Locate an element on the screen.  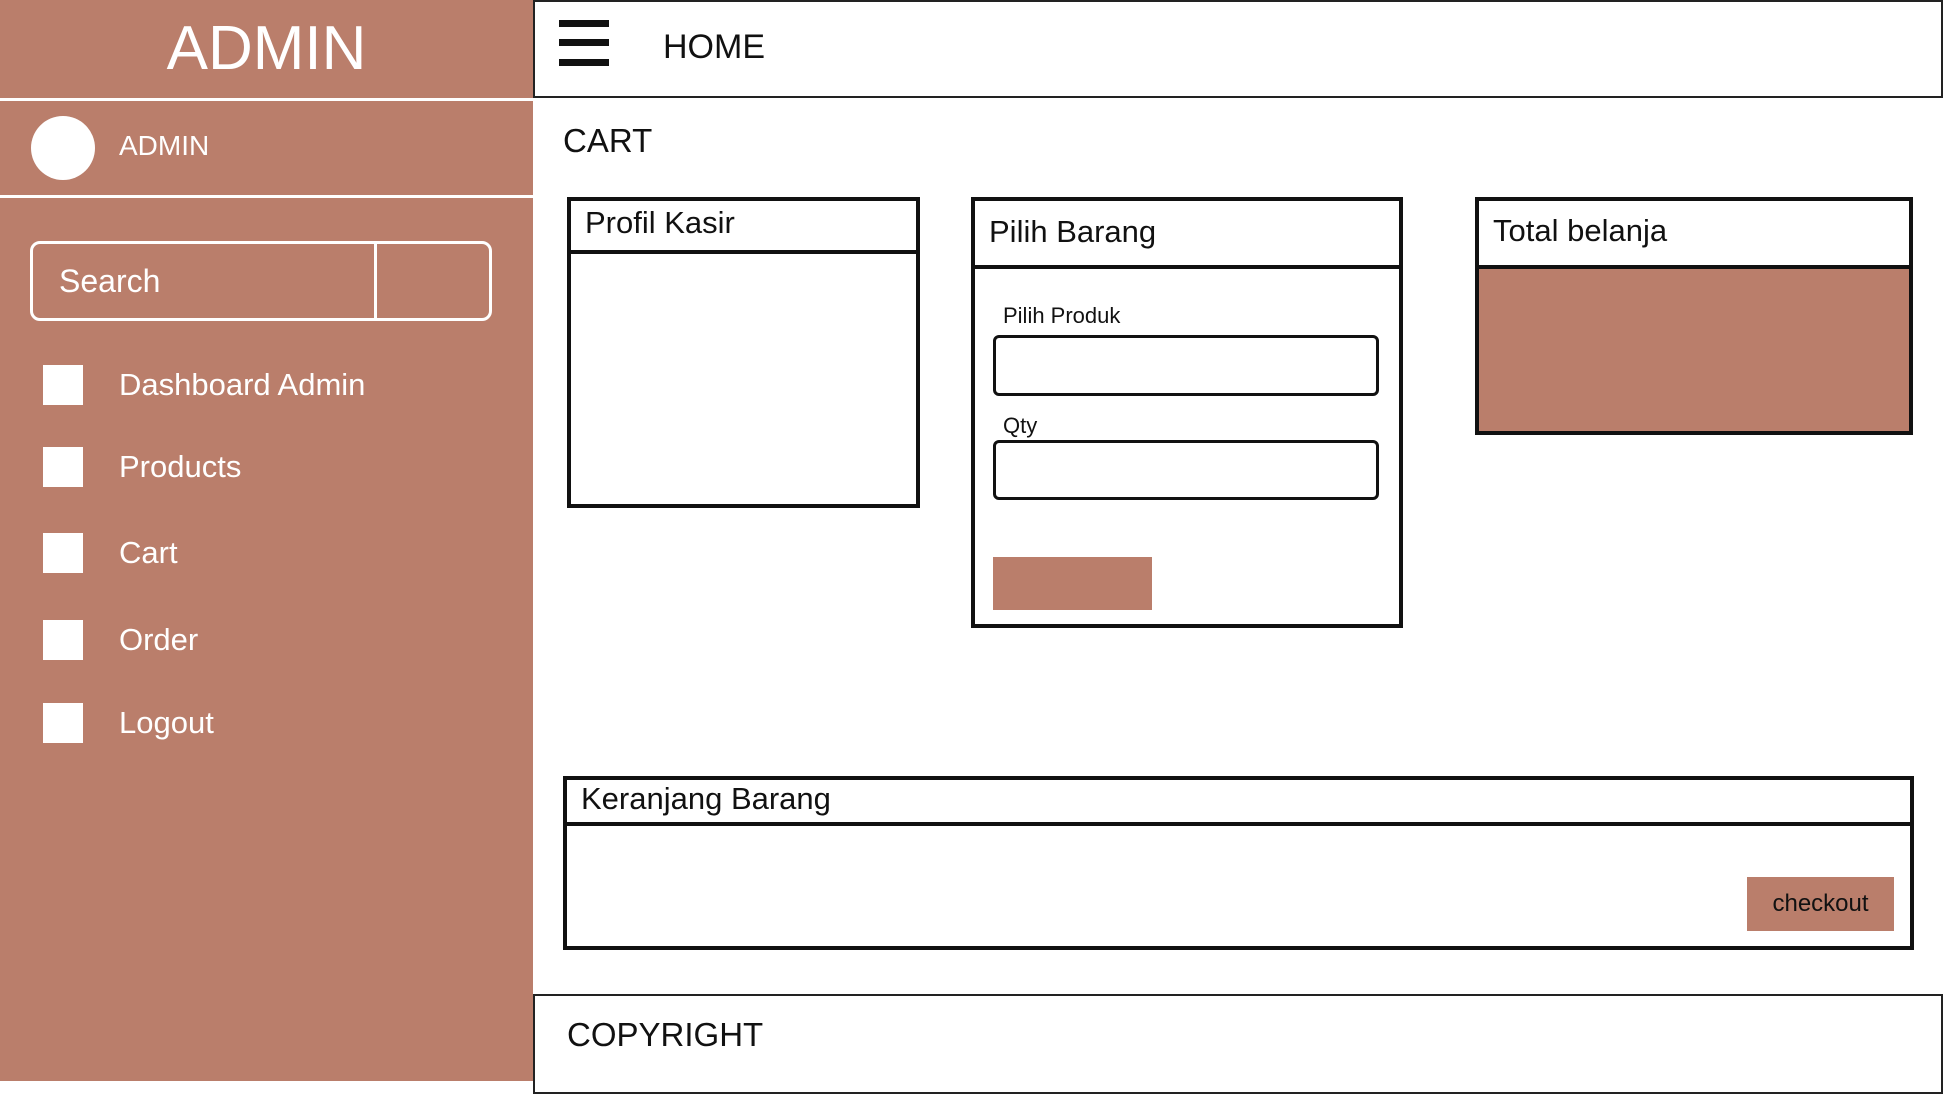
header: HOME is located at coordinates (1238, 49).